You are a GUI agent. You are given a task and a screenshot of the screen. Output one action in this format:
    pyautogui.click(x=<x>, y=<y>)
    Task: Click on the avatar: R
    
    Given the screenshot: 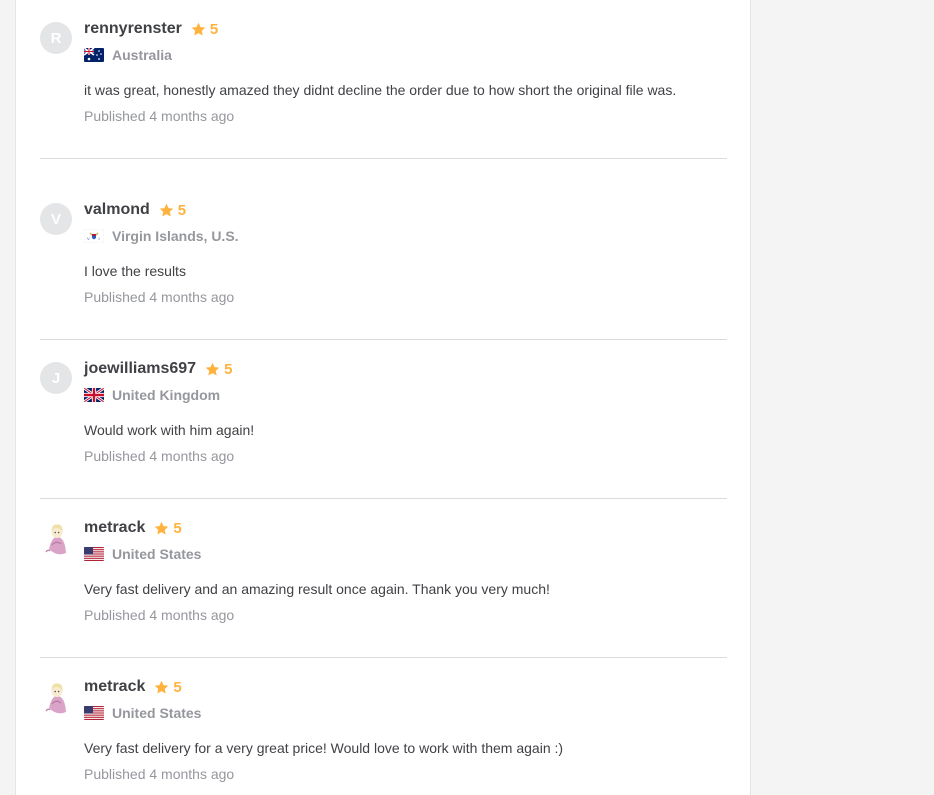 What is the action you would take?
    pyautogui.click(x=56, y=38)
    